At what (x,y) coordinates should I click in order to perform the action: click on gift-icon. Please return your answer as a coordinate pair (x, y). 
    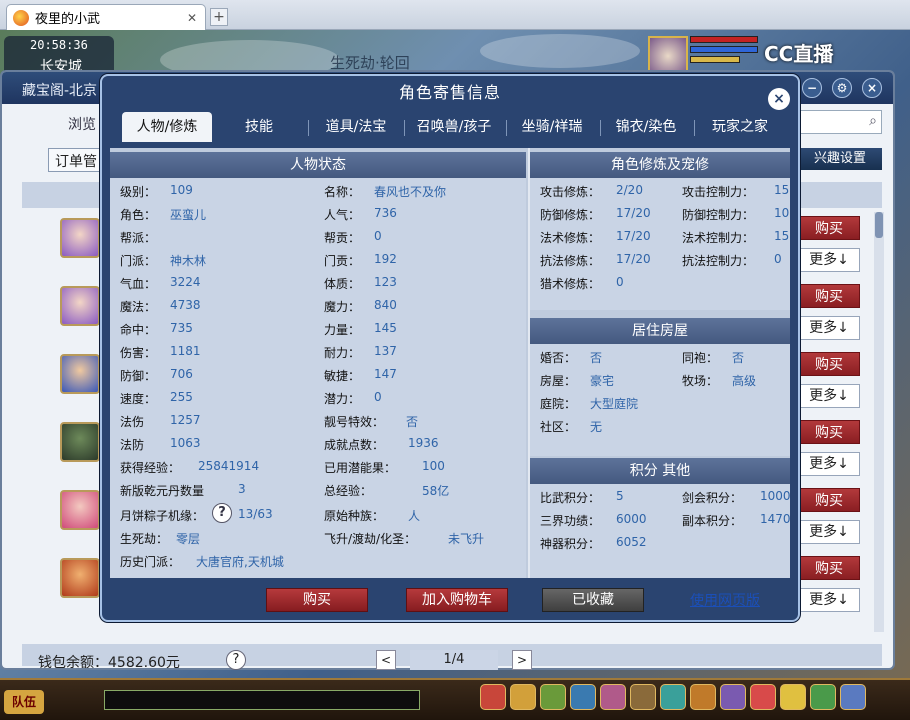
    Looking at the image, I should click on (553, 697).